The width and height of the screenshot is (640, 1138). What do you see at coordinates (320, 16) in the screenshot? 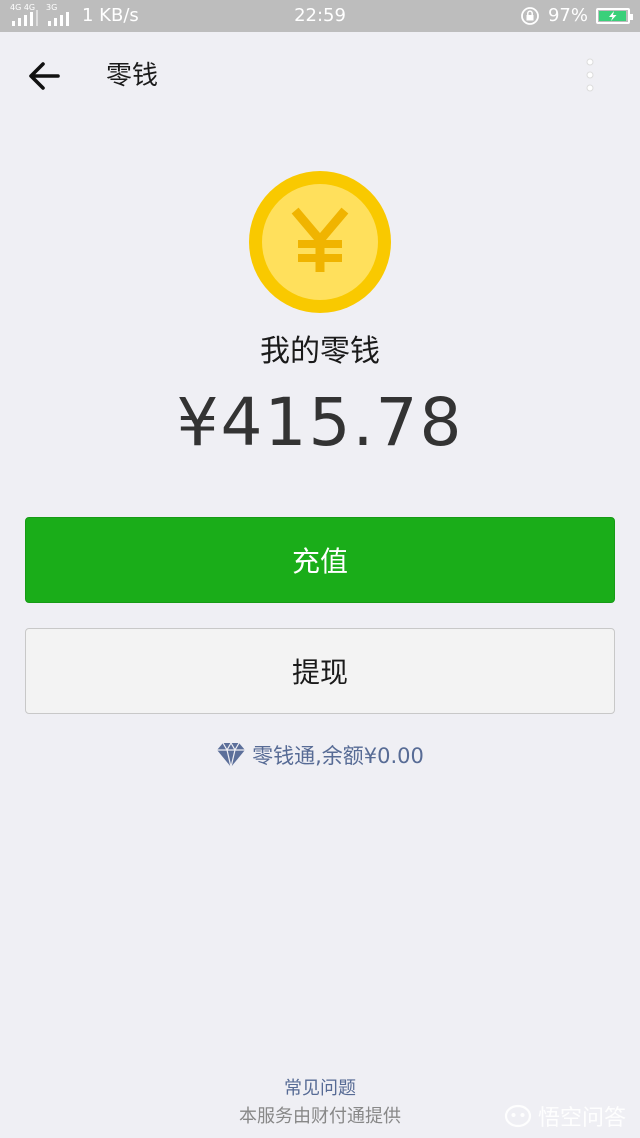
I see `status-bar: 4G 4G 3G 1 KB/s 22:59 97%` at bounding box center [320, 16].